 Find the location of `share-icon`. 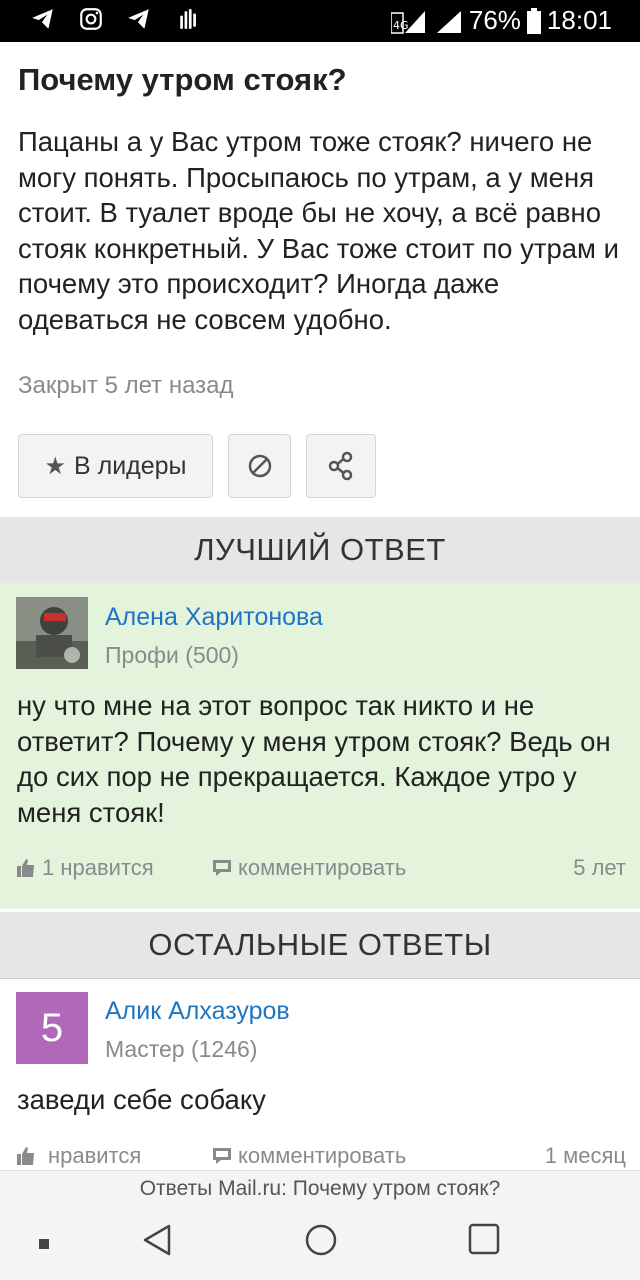

share-icon is located at coordinates (340, 466).